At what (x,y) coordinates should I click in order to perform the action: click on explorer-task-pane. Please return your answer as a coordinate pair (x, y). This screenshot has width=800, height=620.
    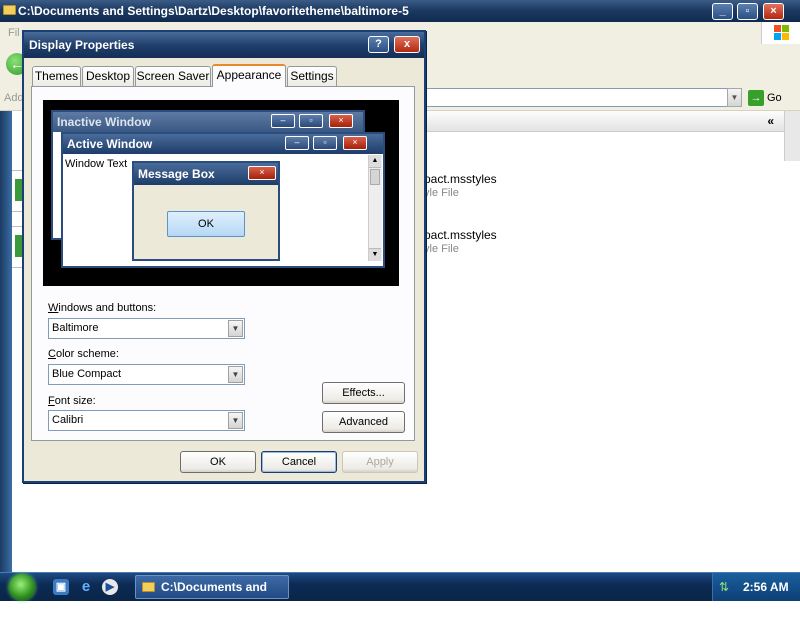
    Looking at the image, I should click on (6, 341).